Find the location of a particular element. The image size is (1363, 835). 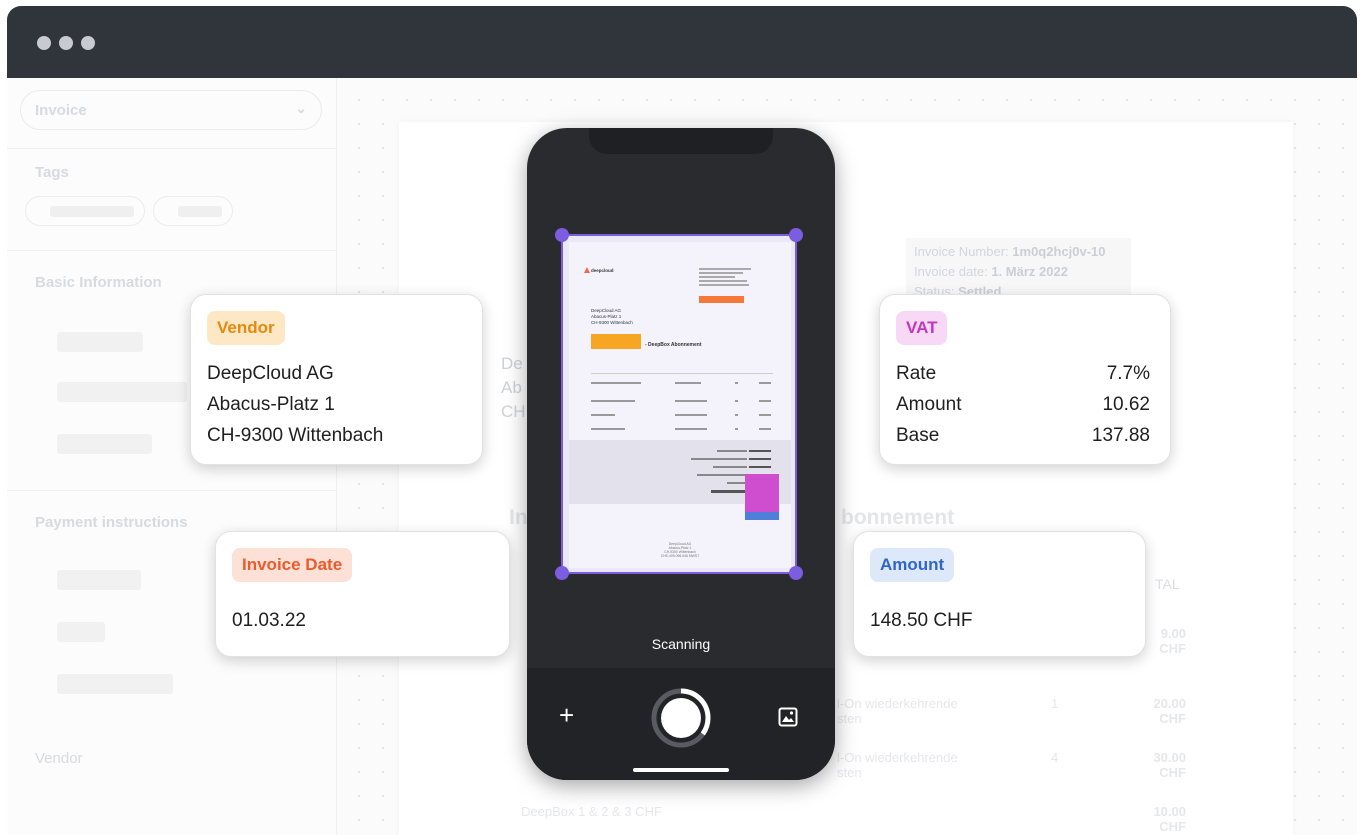

doc-title: - DeepBox Abonnement is located at coordinates (673, 345).